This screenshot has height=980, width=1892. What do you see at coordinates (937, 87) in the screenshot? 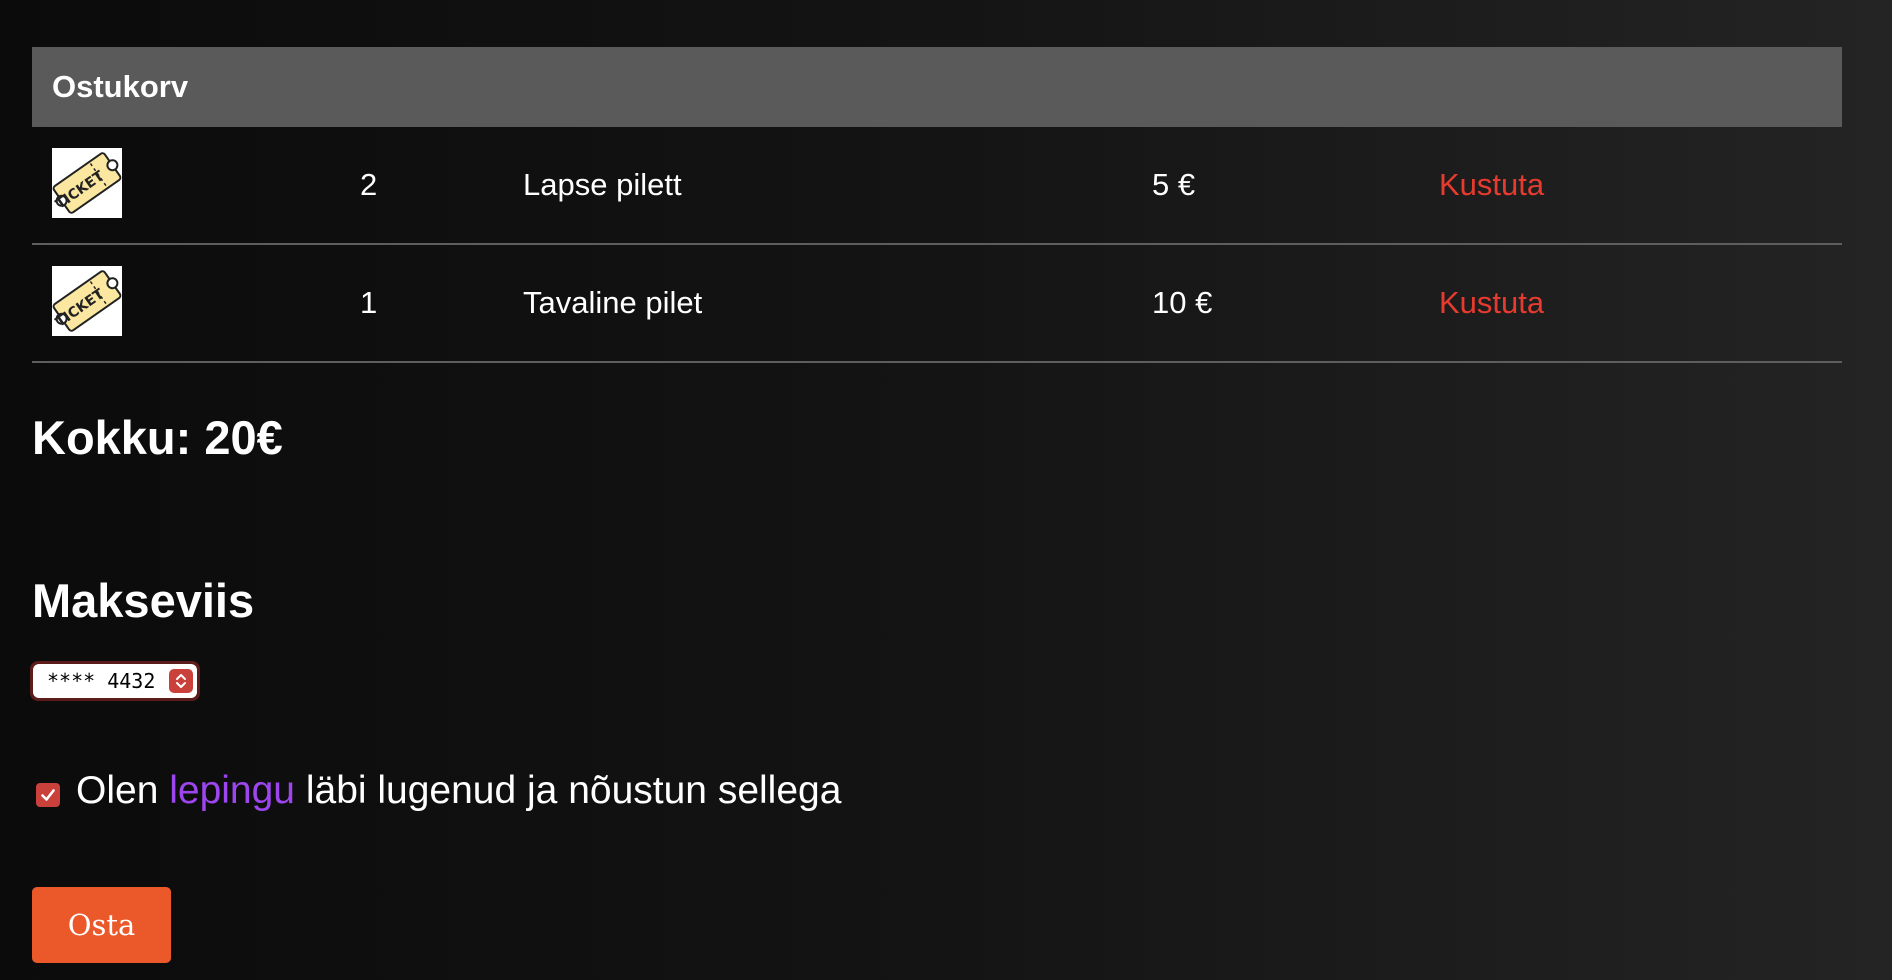
I see `cart-header: Ostukorv` at bounding box center [937, 87].